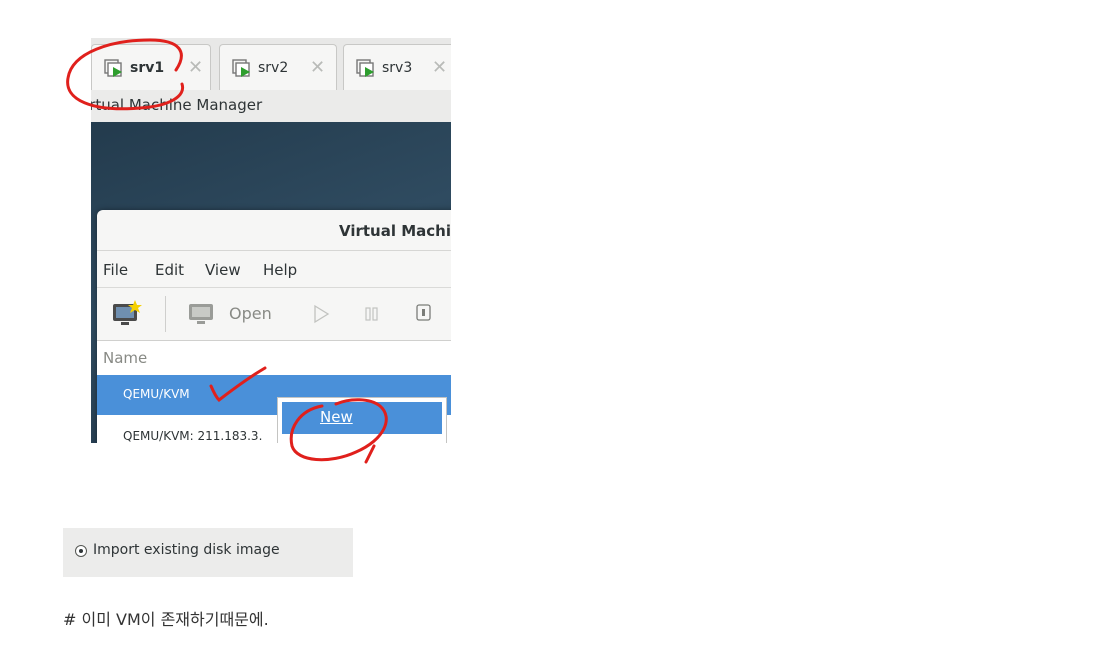  Describe the element at coordinates (125, 358) in the screenshot. I see `name-column-header: Name` at that location.